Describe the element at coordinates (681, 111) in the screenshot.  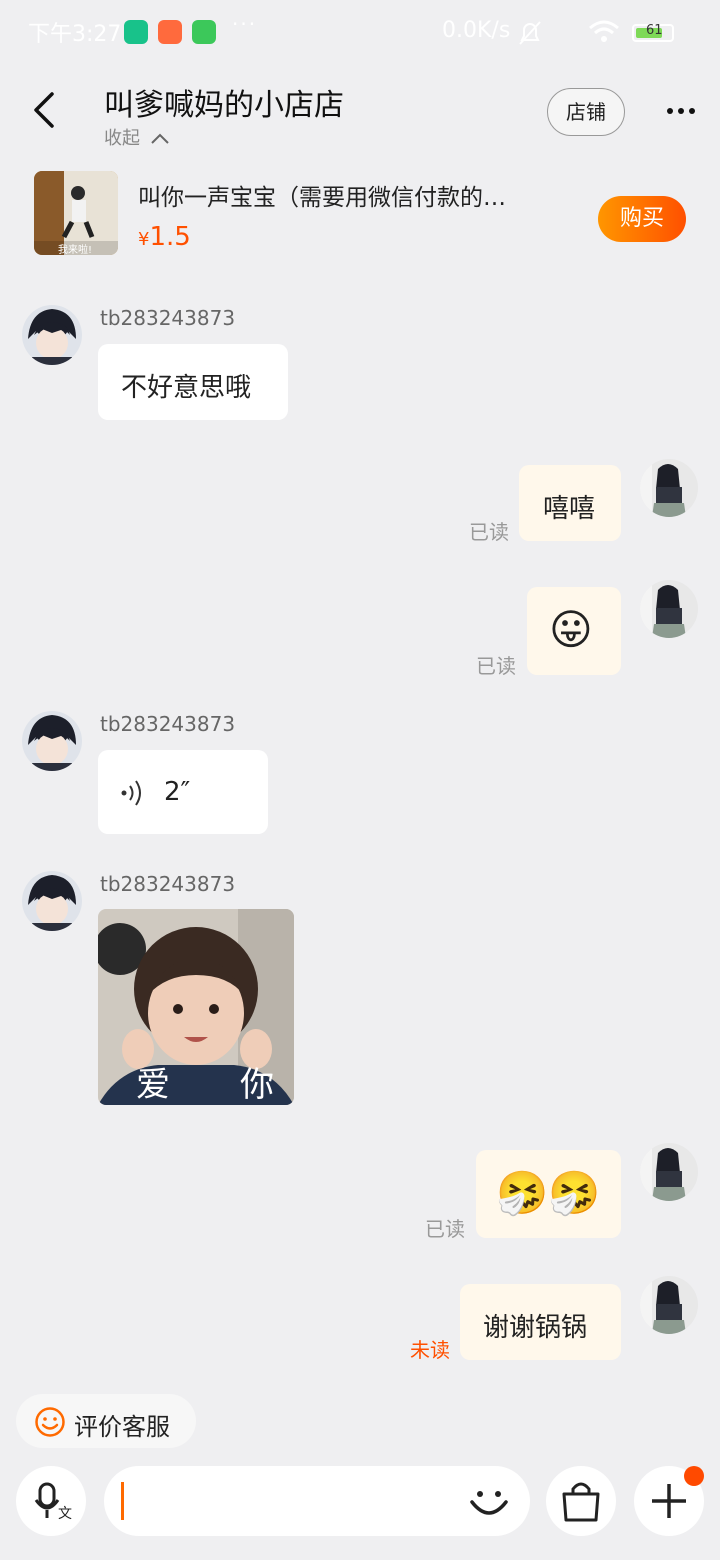
I see `more-menu-icon` at that location.